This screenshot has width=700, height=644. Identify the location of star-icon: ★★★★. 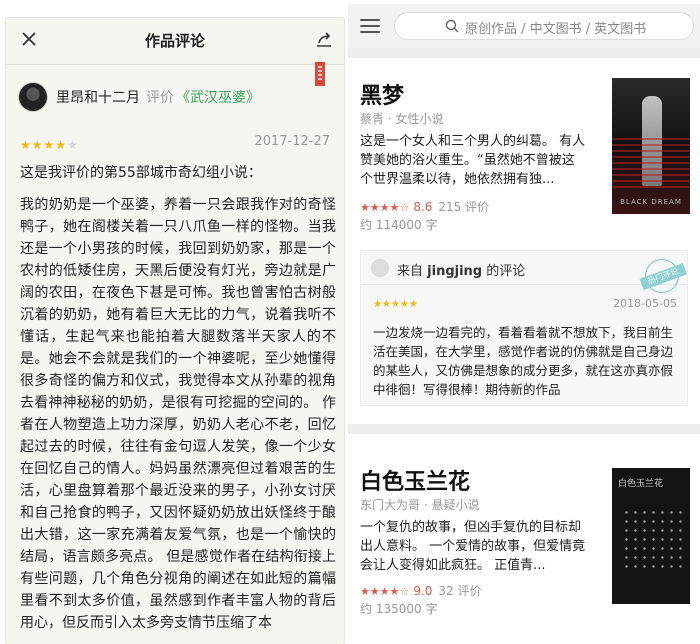
(44, 145).